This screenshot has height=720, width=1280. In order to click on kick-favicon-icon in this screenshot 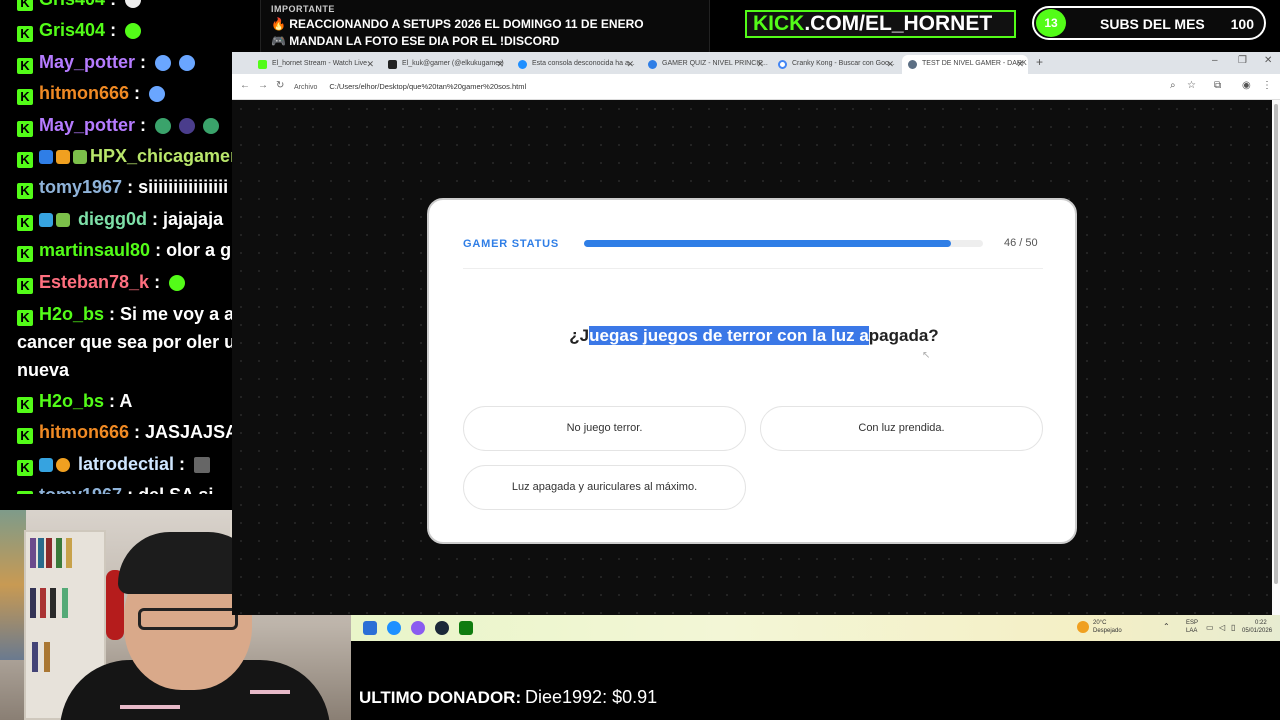, I will do `click(262, 64)`.